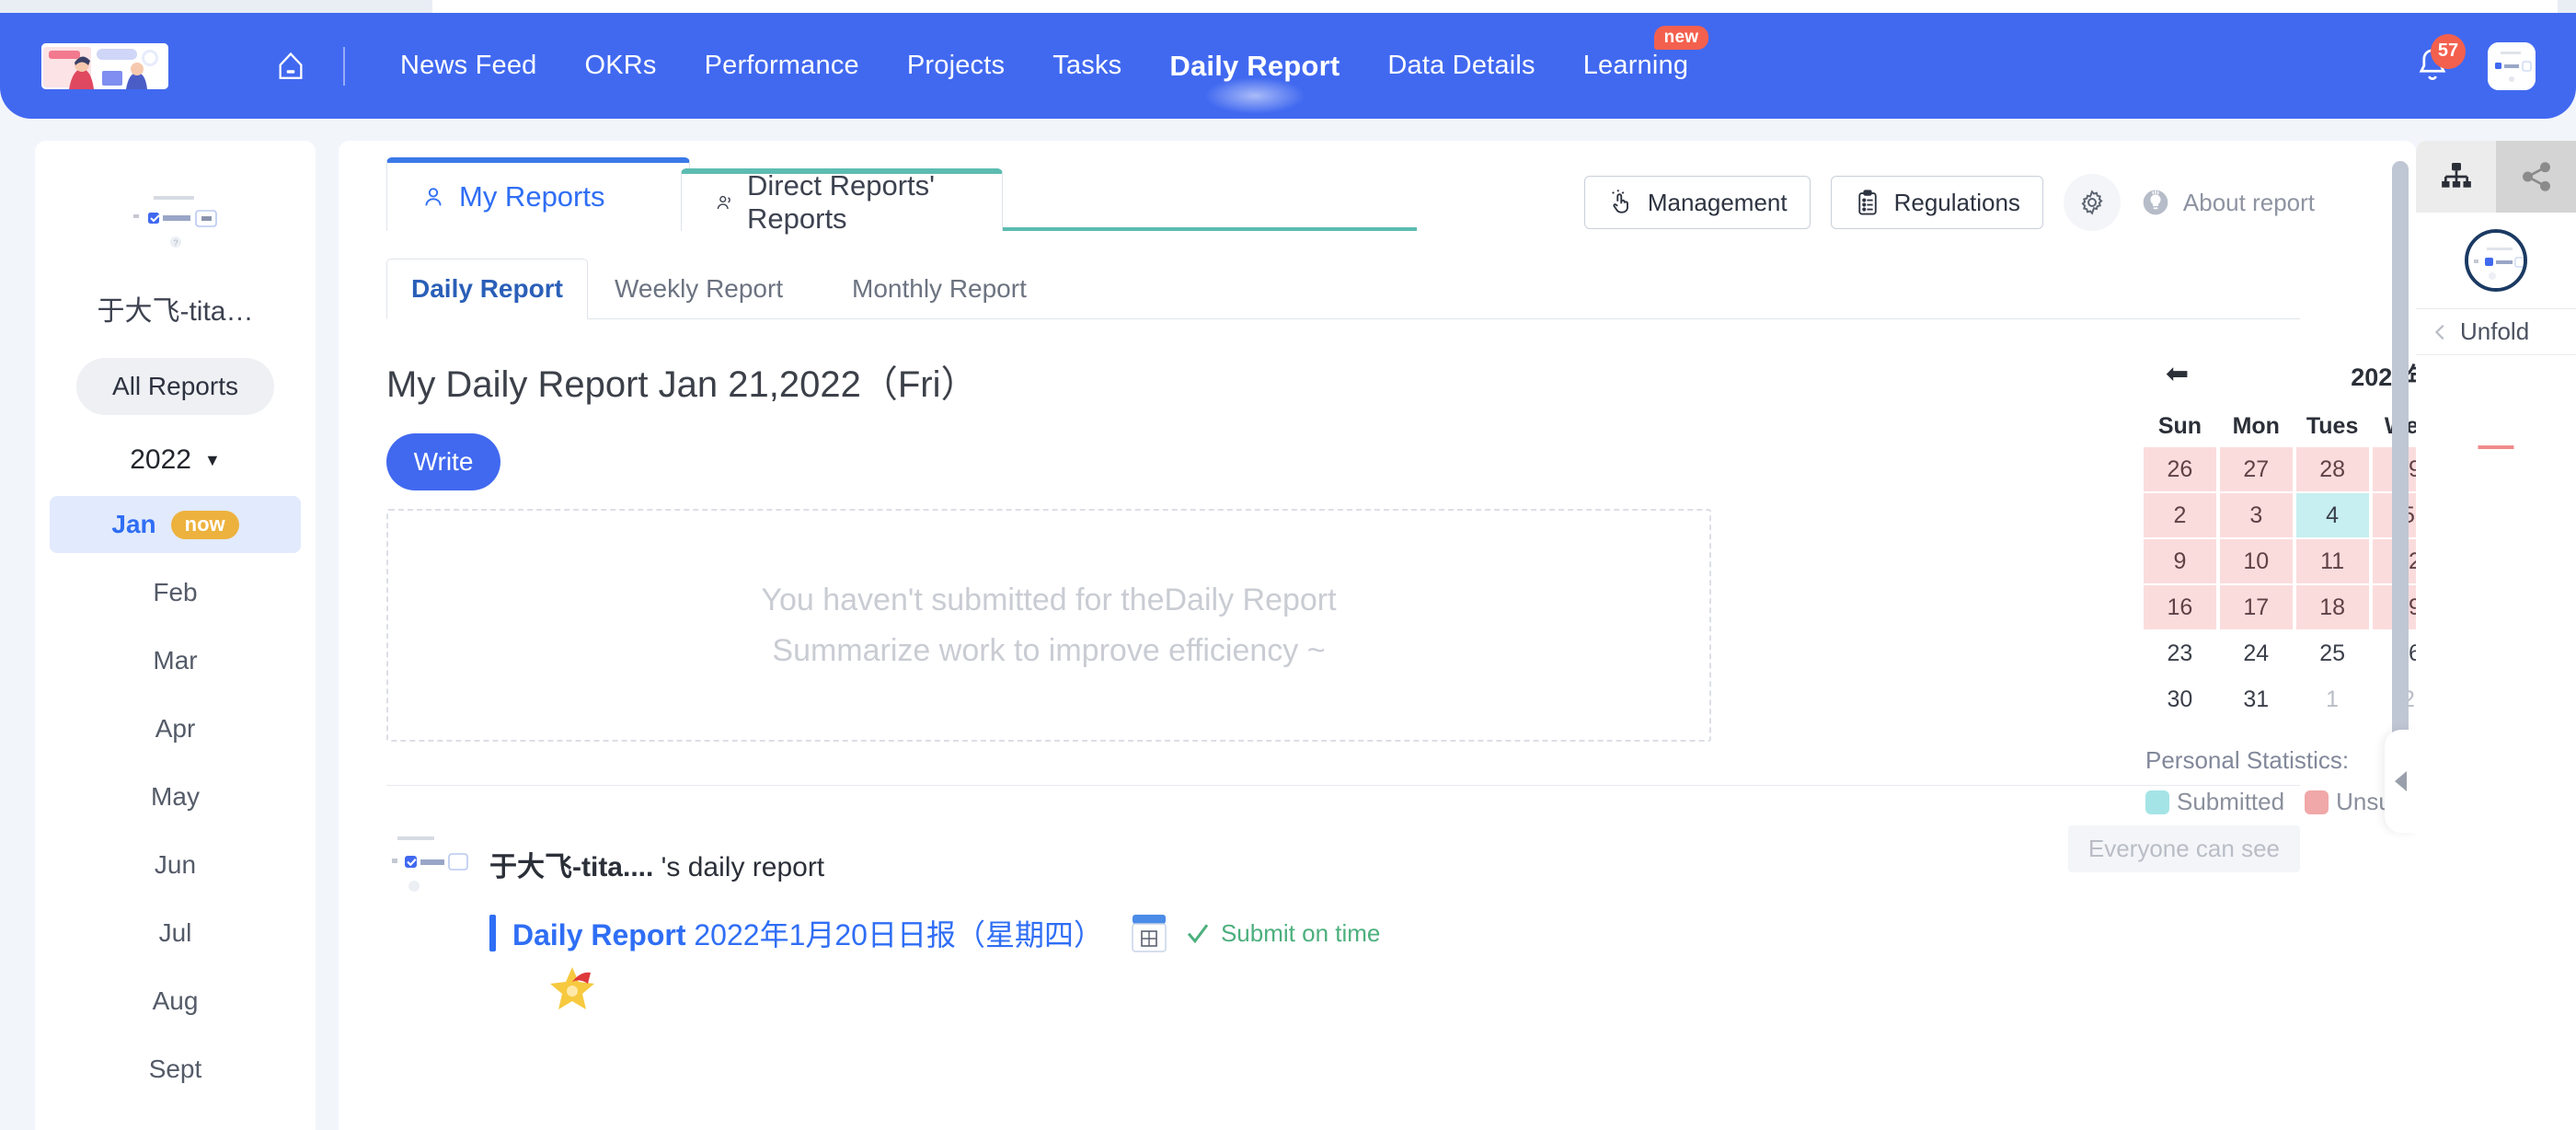 Image resolution: width=2576 pixels, height=1130 pixels. I want to click on year-selector: 2022 ▼, so click(175, 460).